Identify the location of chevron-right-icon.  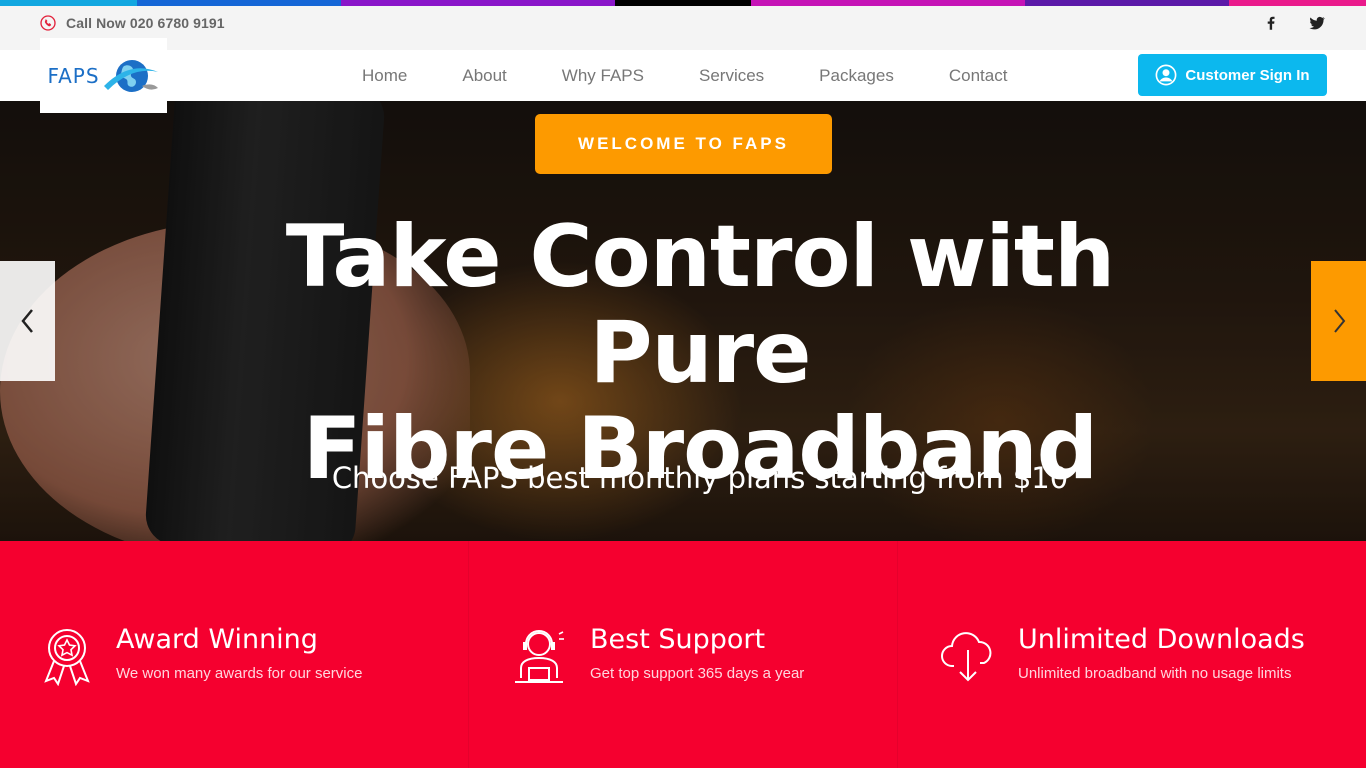
(1339, 321).